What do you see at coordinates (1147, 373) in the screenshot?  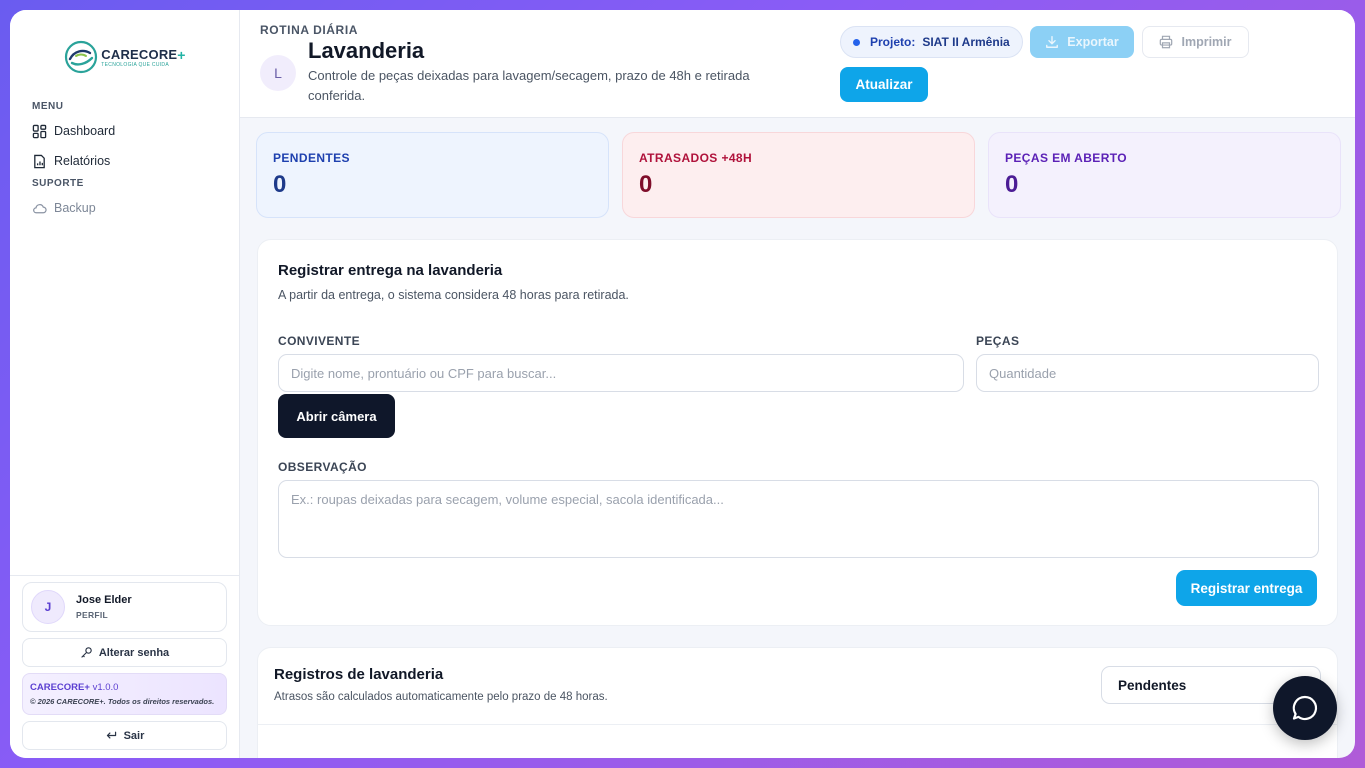 I see `pieces-quantity-input: Quantidade` at bounding box center [1147, 373].